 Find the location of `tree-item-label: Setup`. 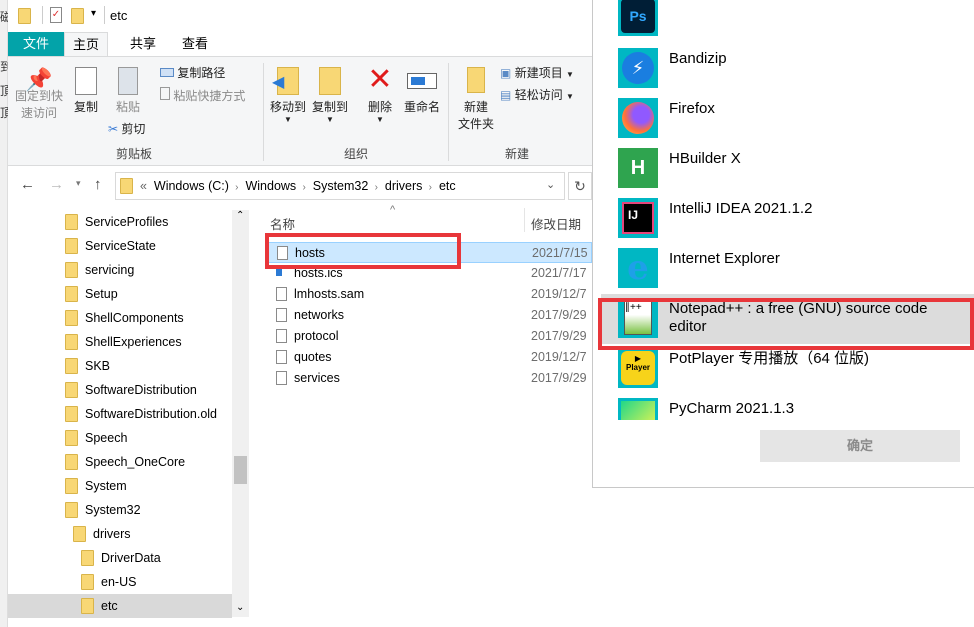

tree-item-label: Setup is located at coordinates (101, 294).